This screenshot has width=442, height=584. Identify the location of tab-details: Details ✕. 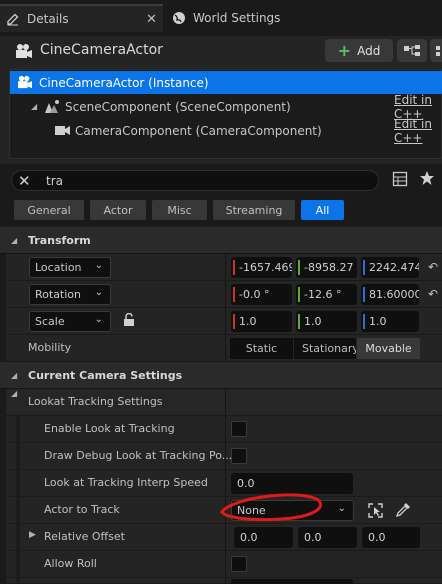
(81, 18).